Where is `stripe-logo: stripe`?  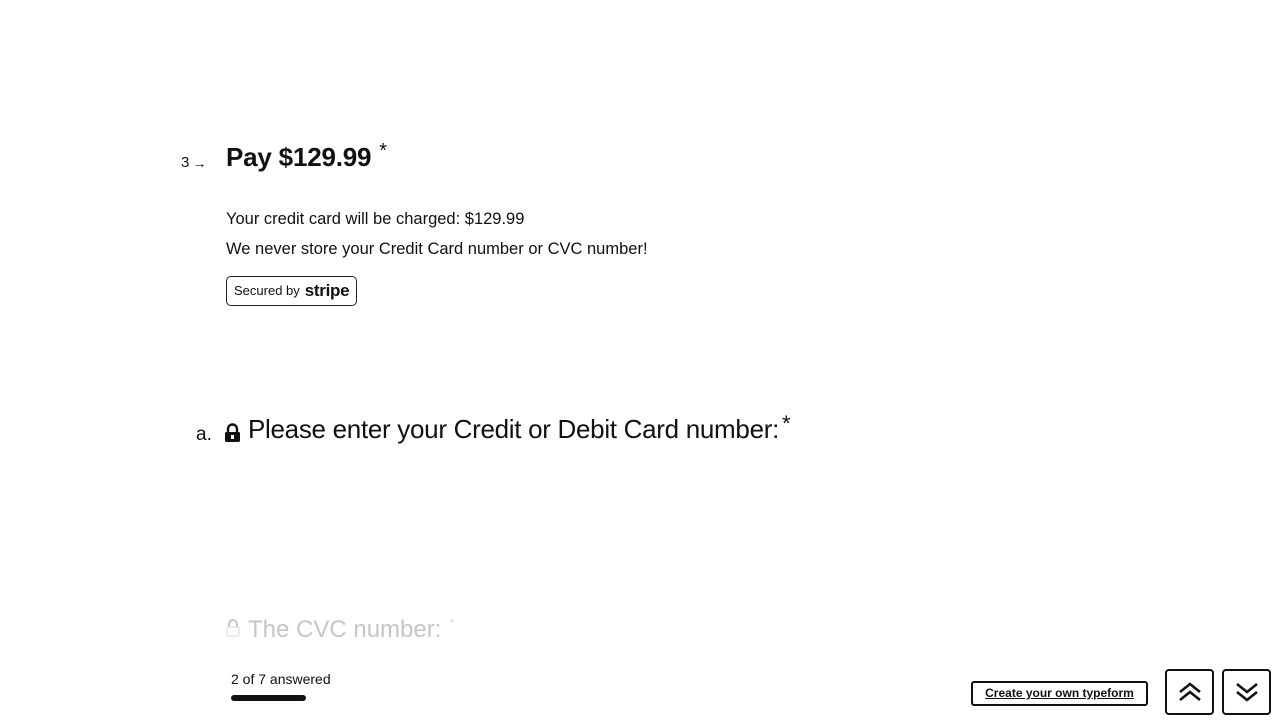
stripe-logo: stripe is located at coordinates (327, 290).